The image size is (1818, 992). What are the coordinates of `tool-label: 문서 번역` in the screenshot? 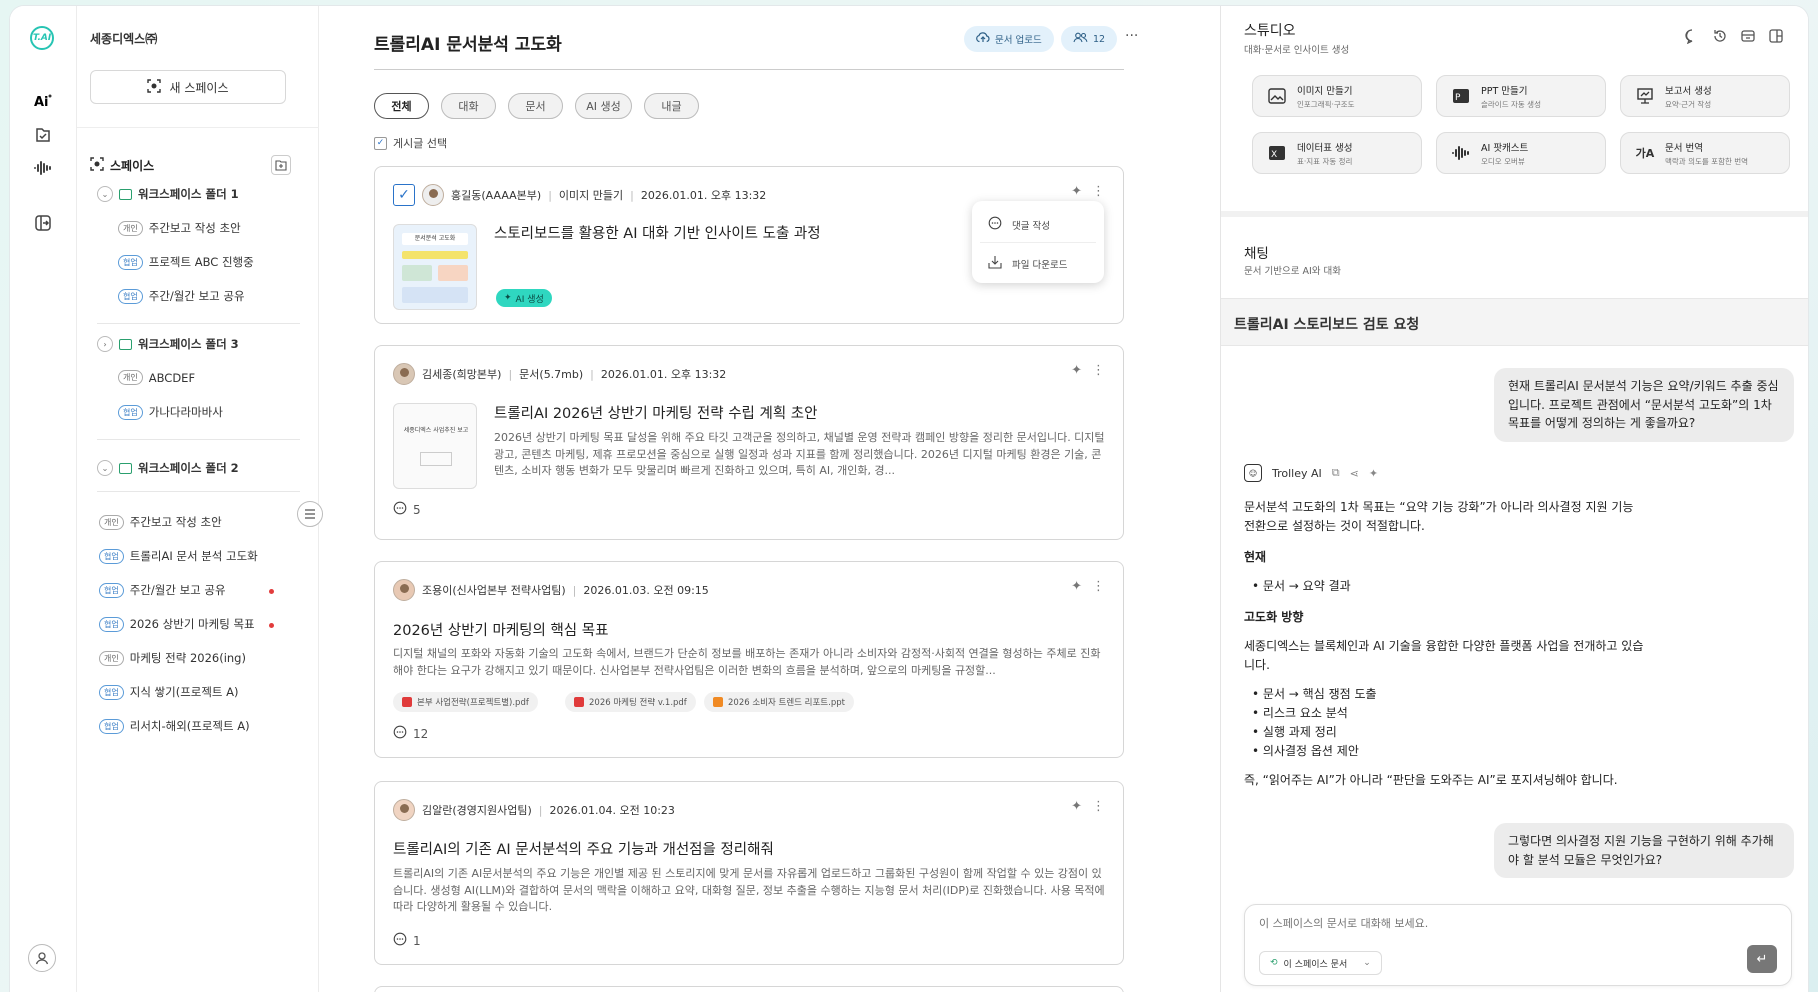 It's located at (1684, 148).